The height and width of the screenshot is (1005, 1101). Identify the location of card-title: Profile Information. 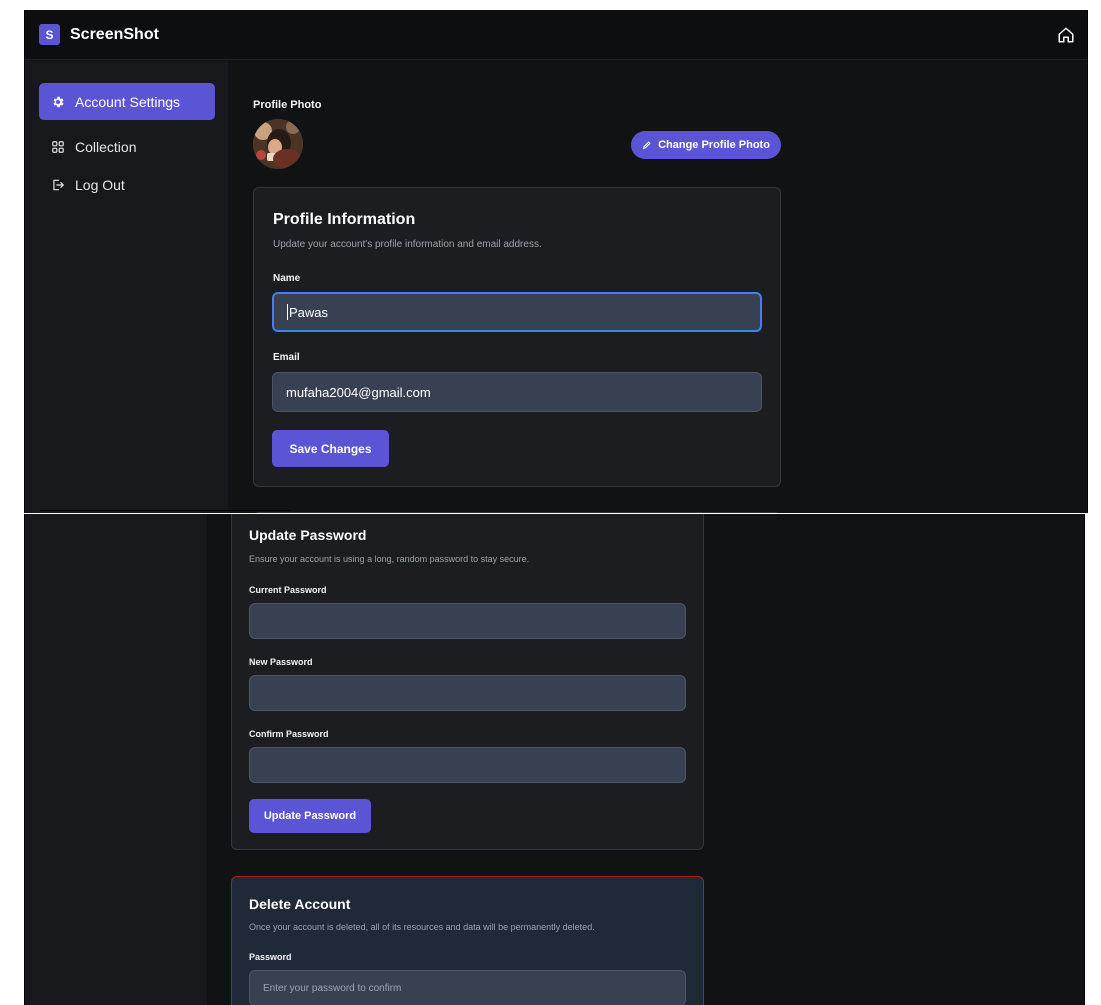
(344, 219).